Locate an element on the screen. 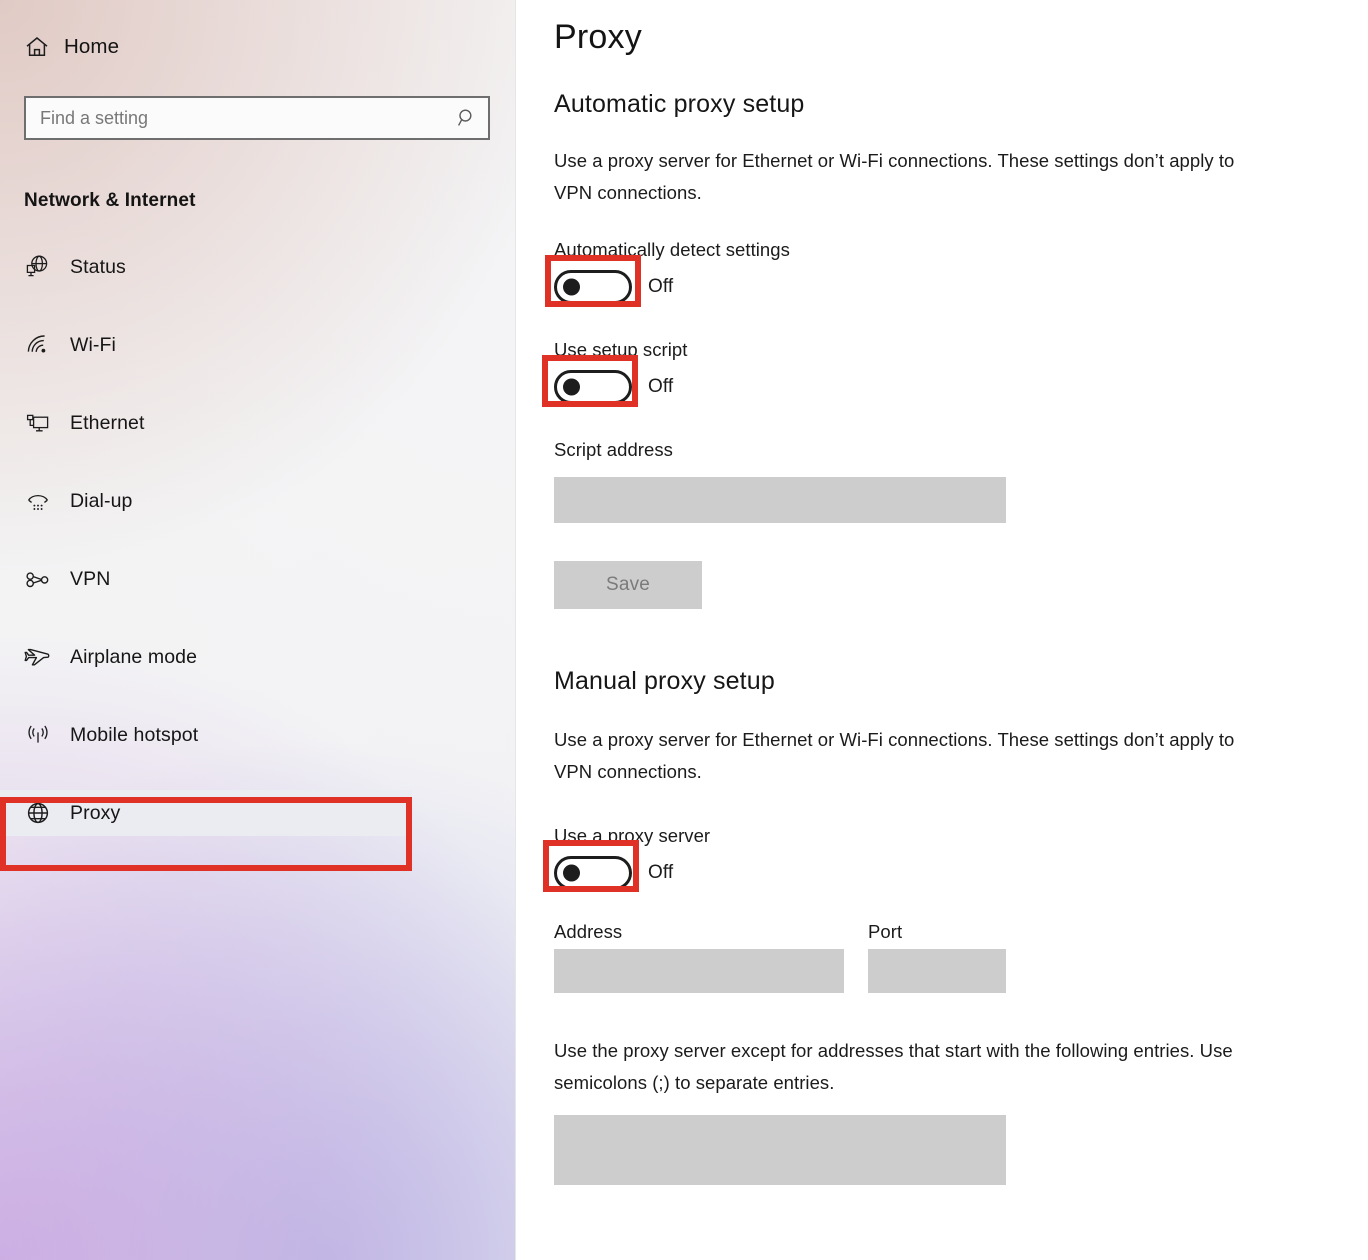  vpn-key-icon is located at coordinates (38, 579).